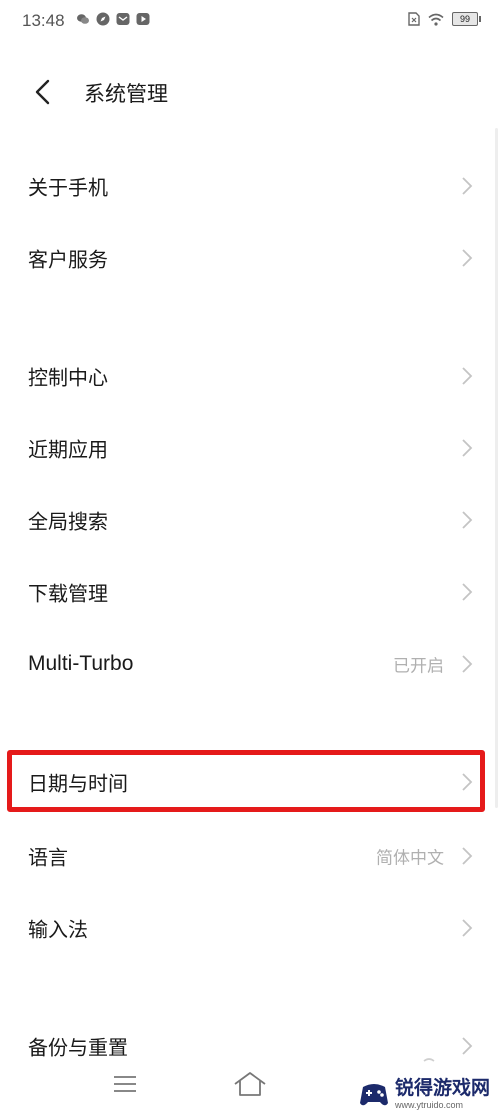  What do you see at coordinates (250, 928) in the screenshot?
I see `setting-input-method: 输入法` at bounding box center [250, 928].